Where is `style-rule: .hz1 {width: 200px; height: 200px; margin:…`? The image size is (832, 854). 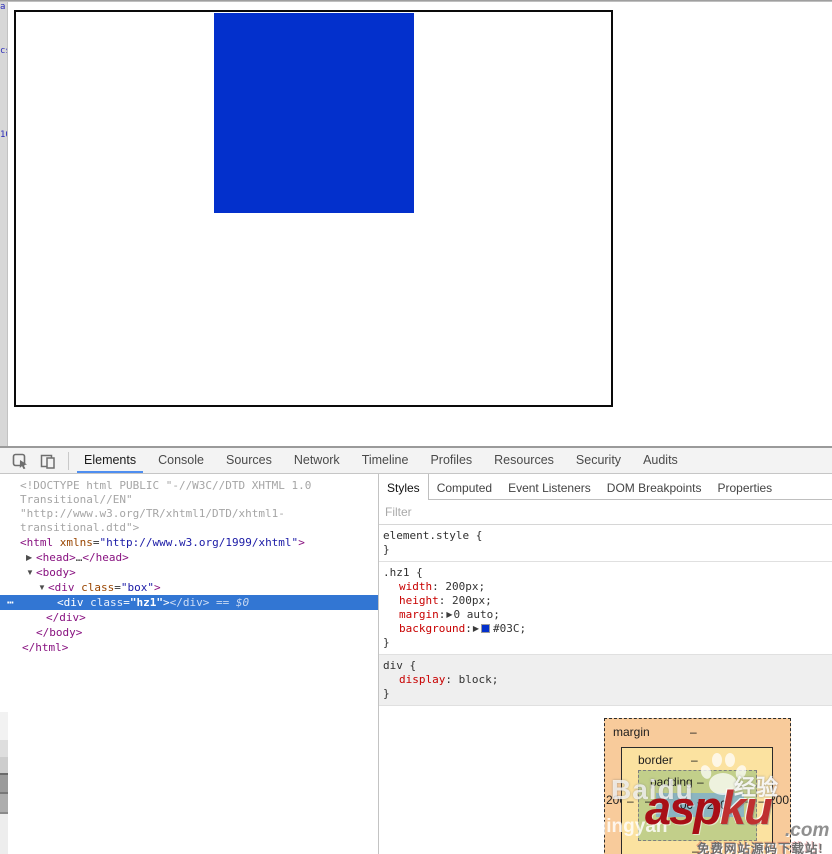 style-rule: .hz1 {width: 200px; height: 200px; margin:… is located at coordinates (605, 608).